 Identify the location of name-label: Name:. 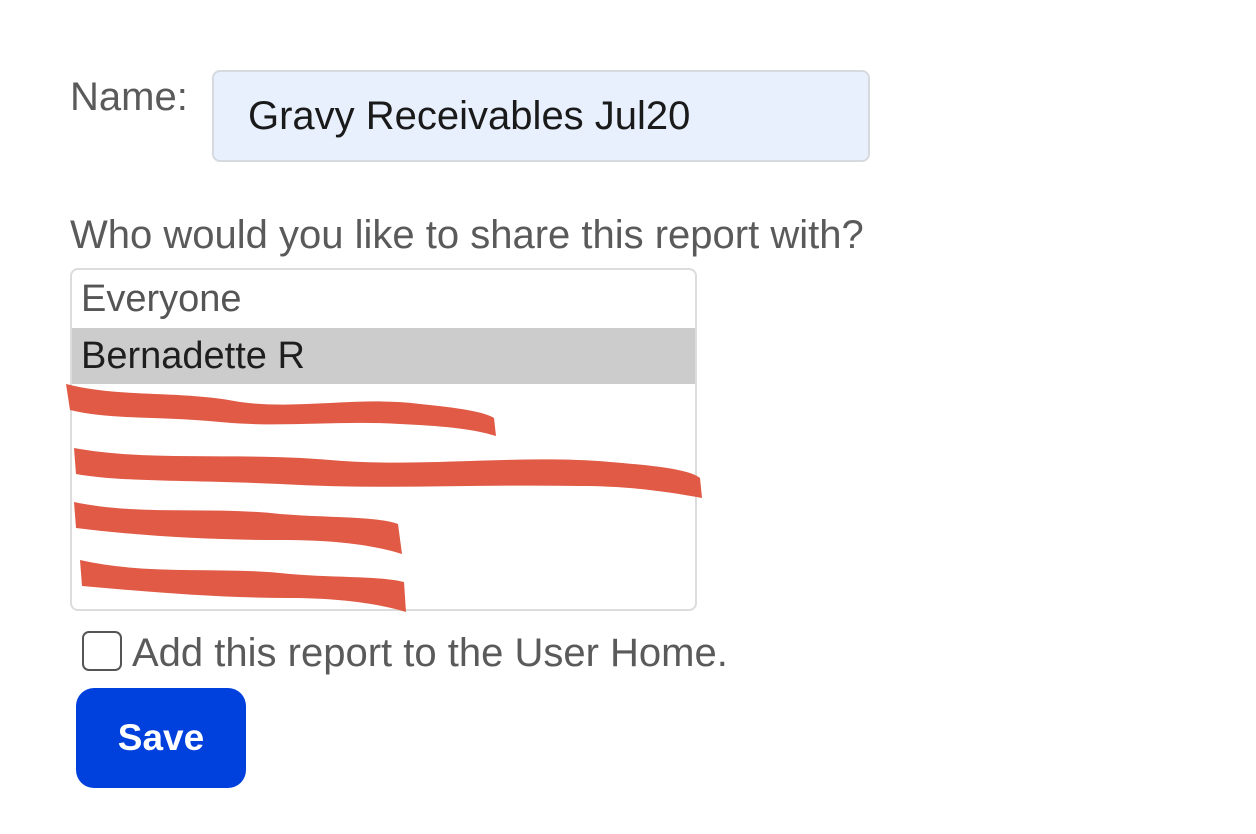
(129, 97).